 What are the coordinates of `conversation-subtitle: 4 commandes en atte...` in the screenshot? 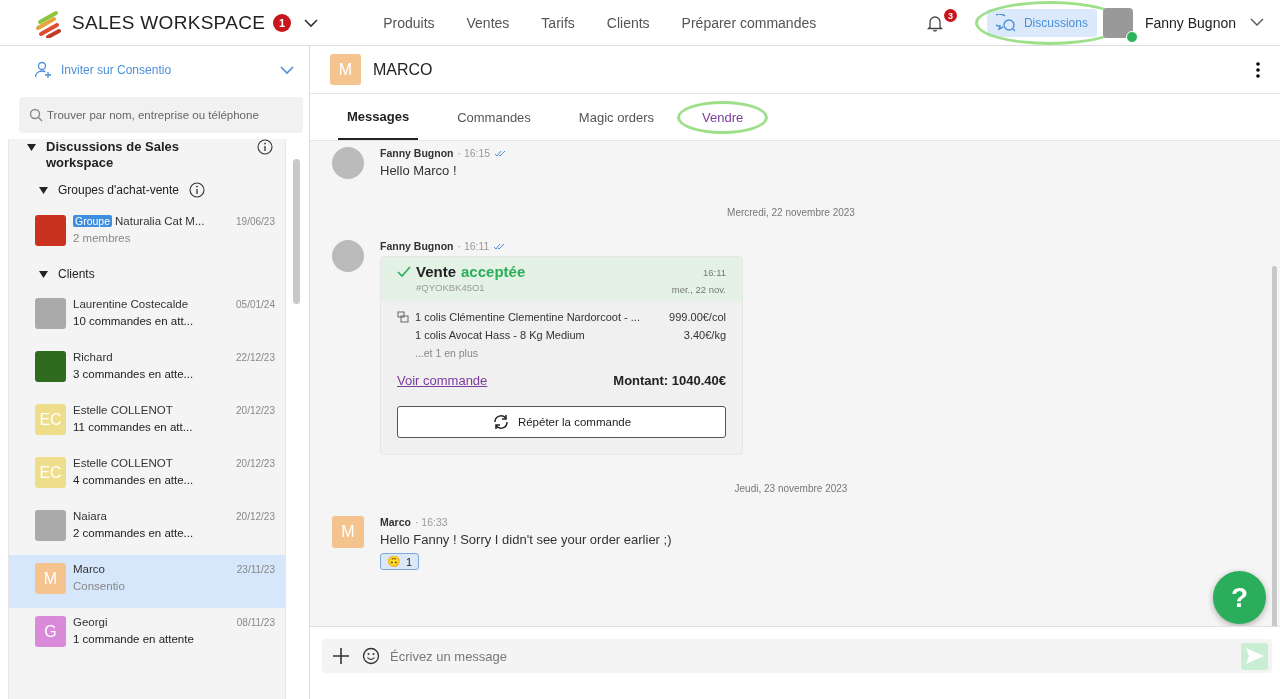 It's located at (134, 480).